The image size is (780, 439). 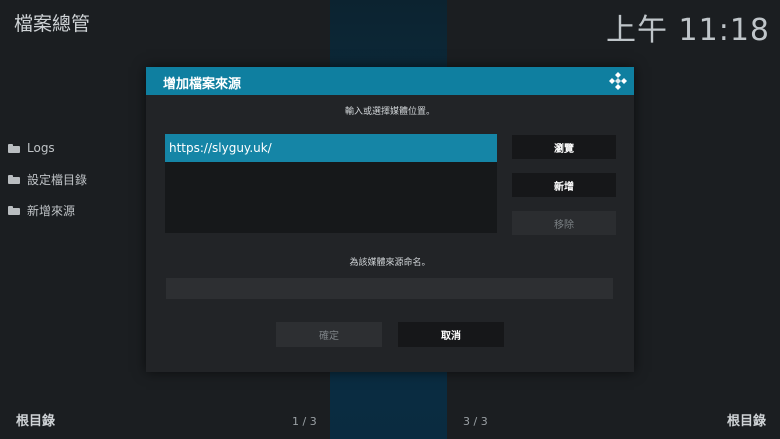 I want to click on sidebar-item-profile-directory: 設定檔目錄, so click(x=47, y=179).